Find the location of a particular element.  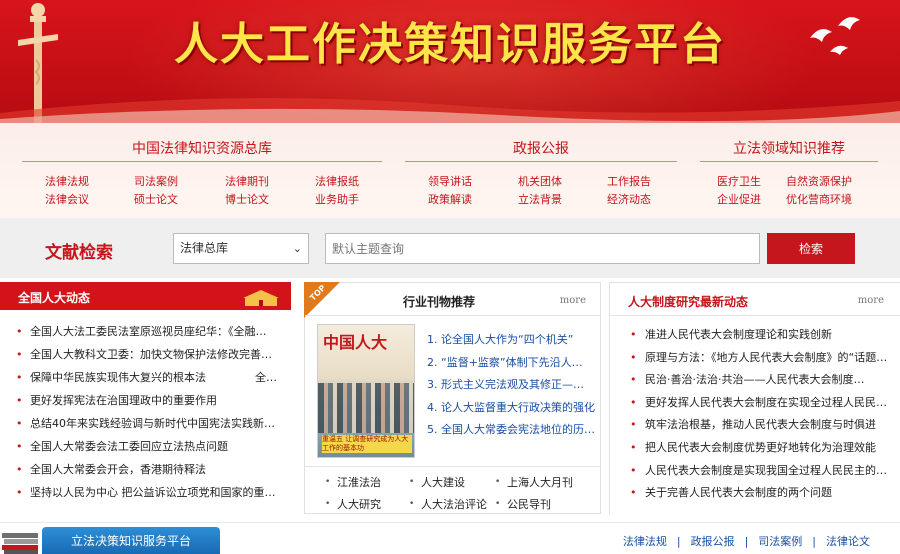

journal-link: 人大法治评论 is located at coordinates (454, 504).